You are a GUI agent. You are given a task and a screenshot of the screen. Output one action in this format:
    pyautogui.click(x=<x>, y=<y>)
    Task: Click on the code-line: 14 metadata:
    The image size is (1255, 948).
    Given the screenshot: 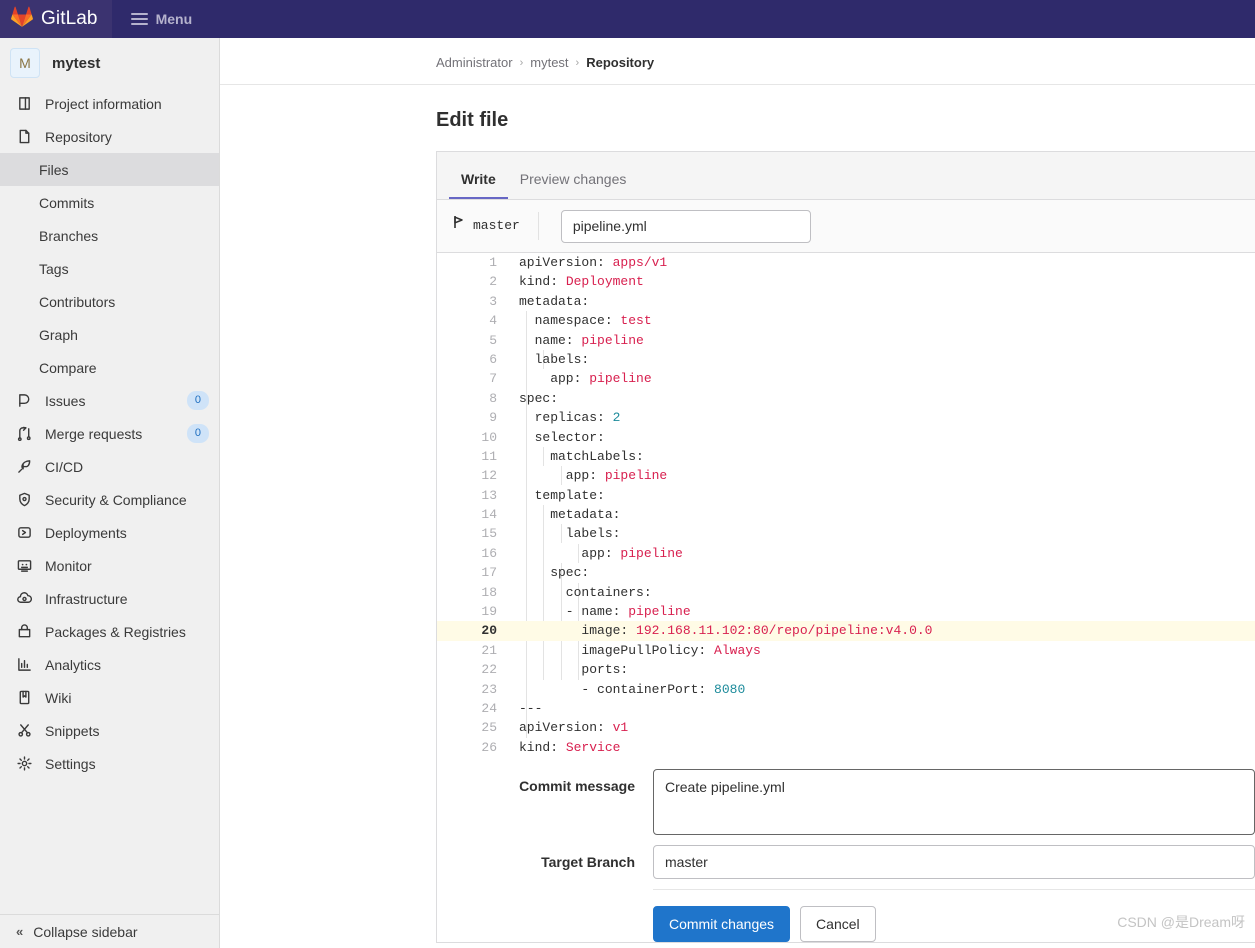 What is the action you would take?
    pyautogui.click(x=846, y=514)
    